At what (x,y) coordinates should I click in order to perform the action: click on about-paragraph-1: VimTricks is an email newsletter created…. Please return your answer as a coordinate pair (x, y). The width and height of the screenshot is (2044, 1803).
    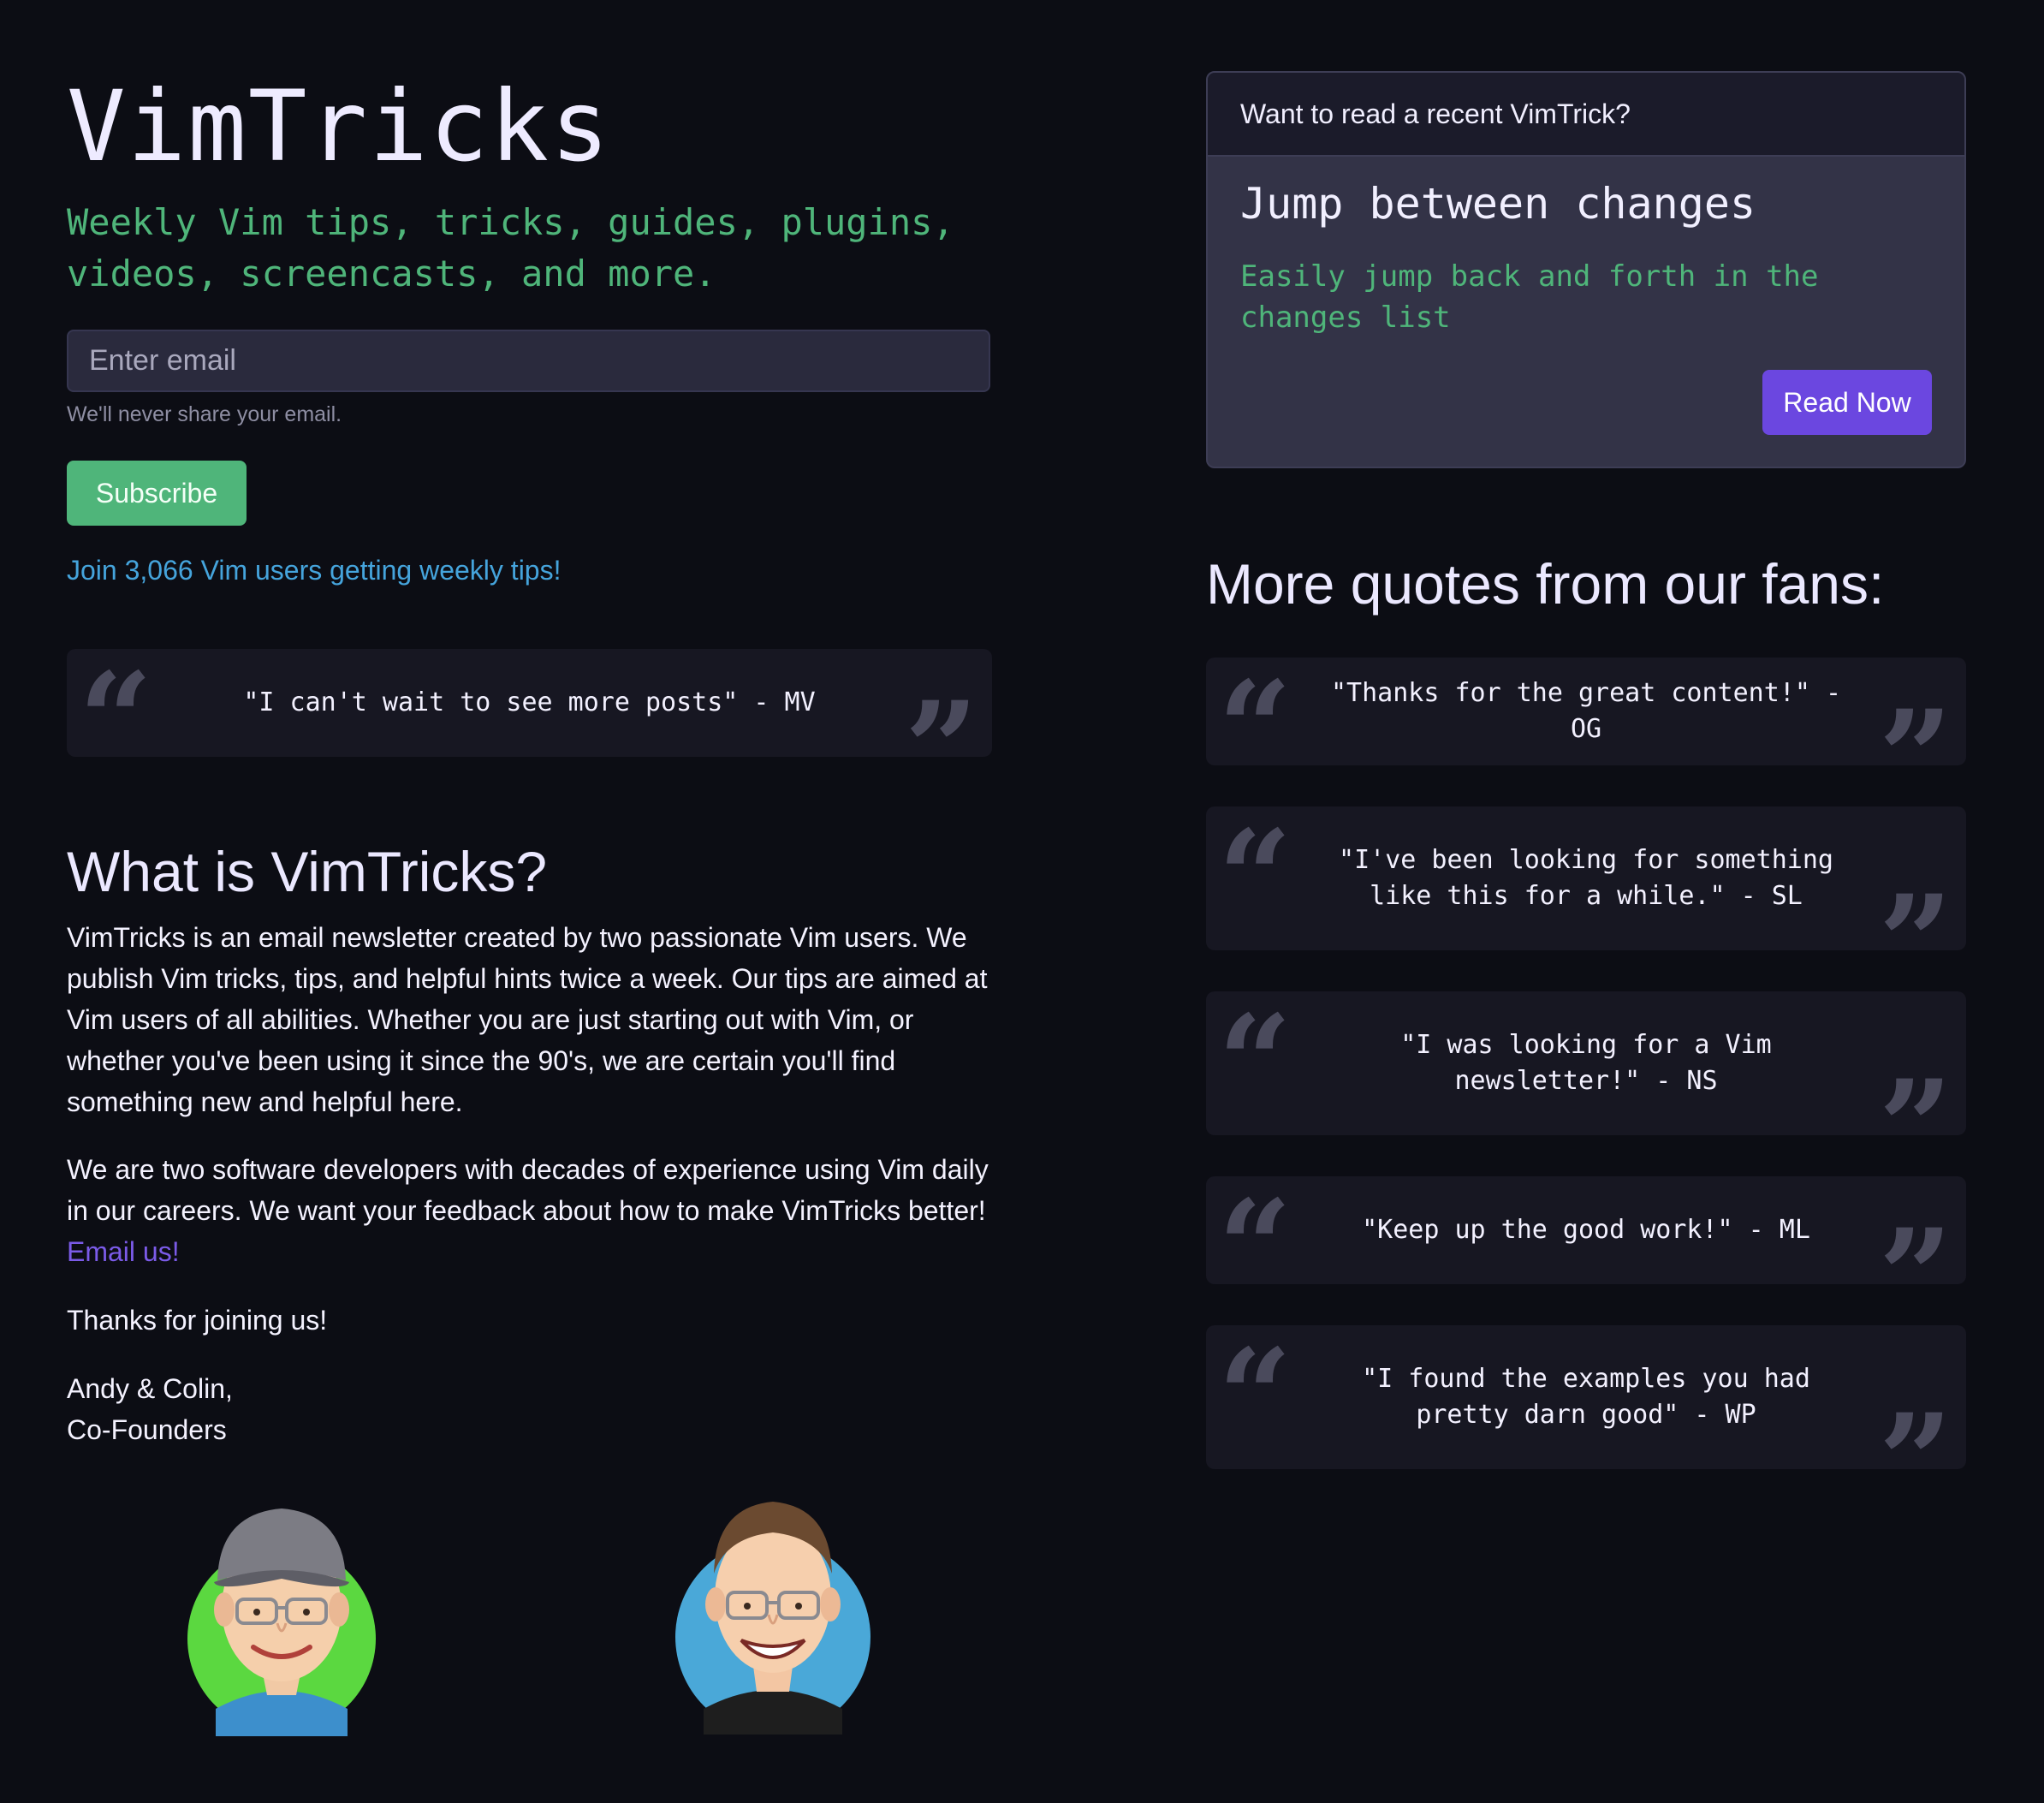
    Looking at the image, I should click on (527, 1019).